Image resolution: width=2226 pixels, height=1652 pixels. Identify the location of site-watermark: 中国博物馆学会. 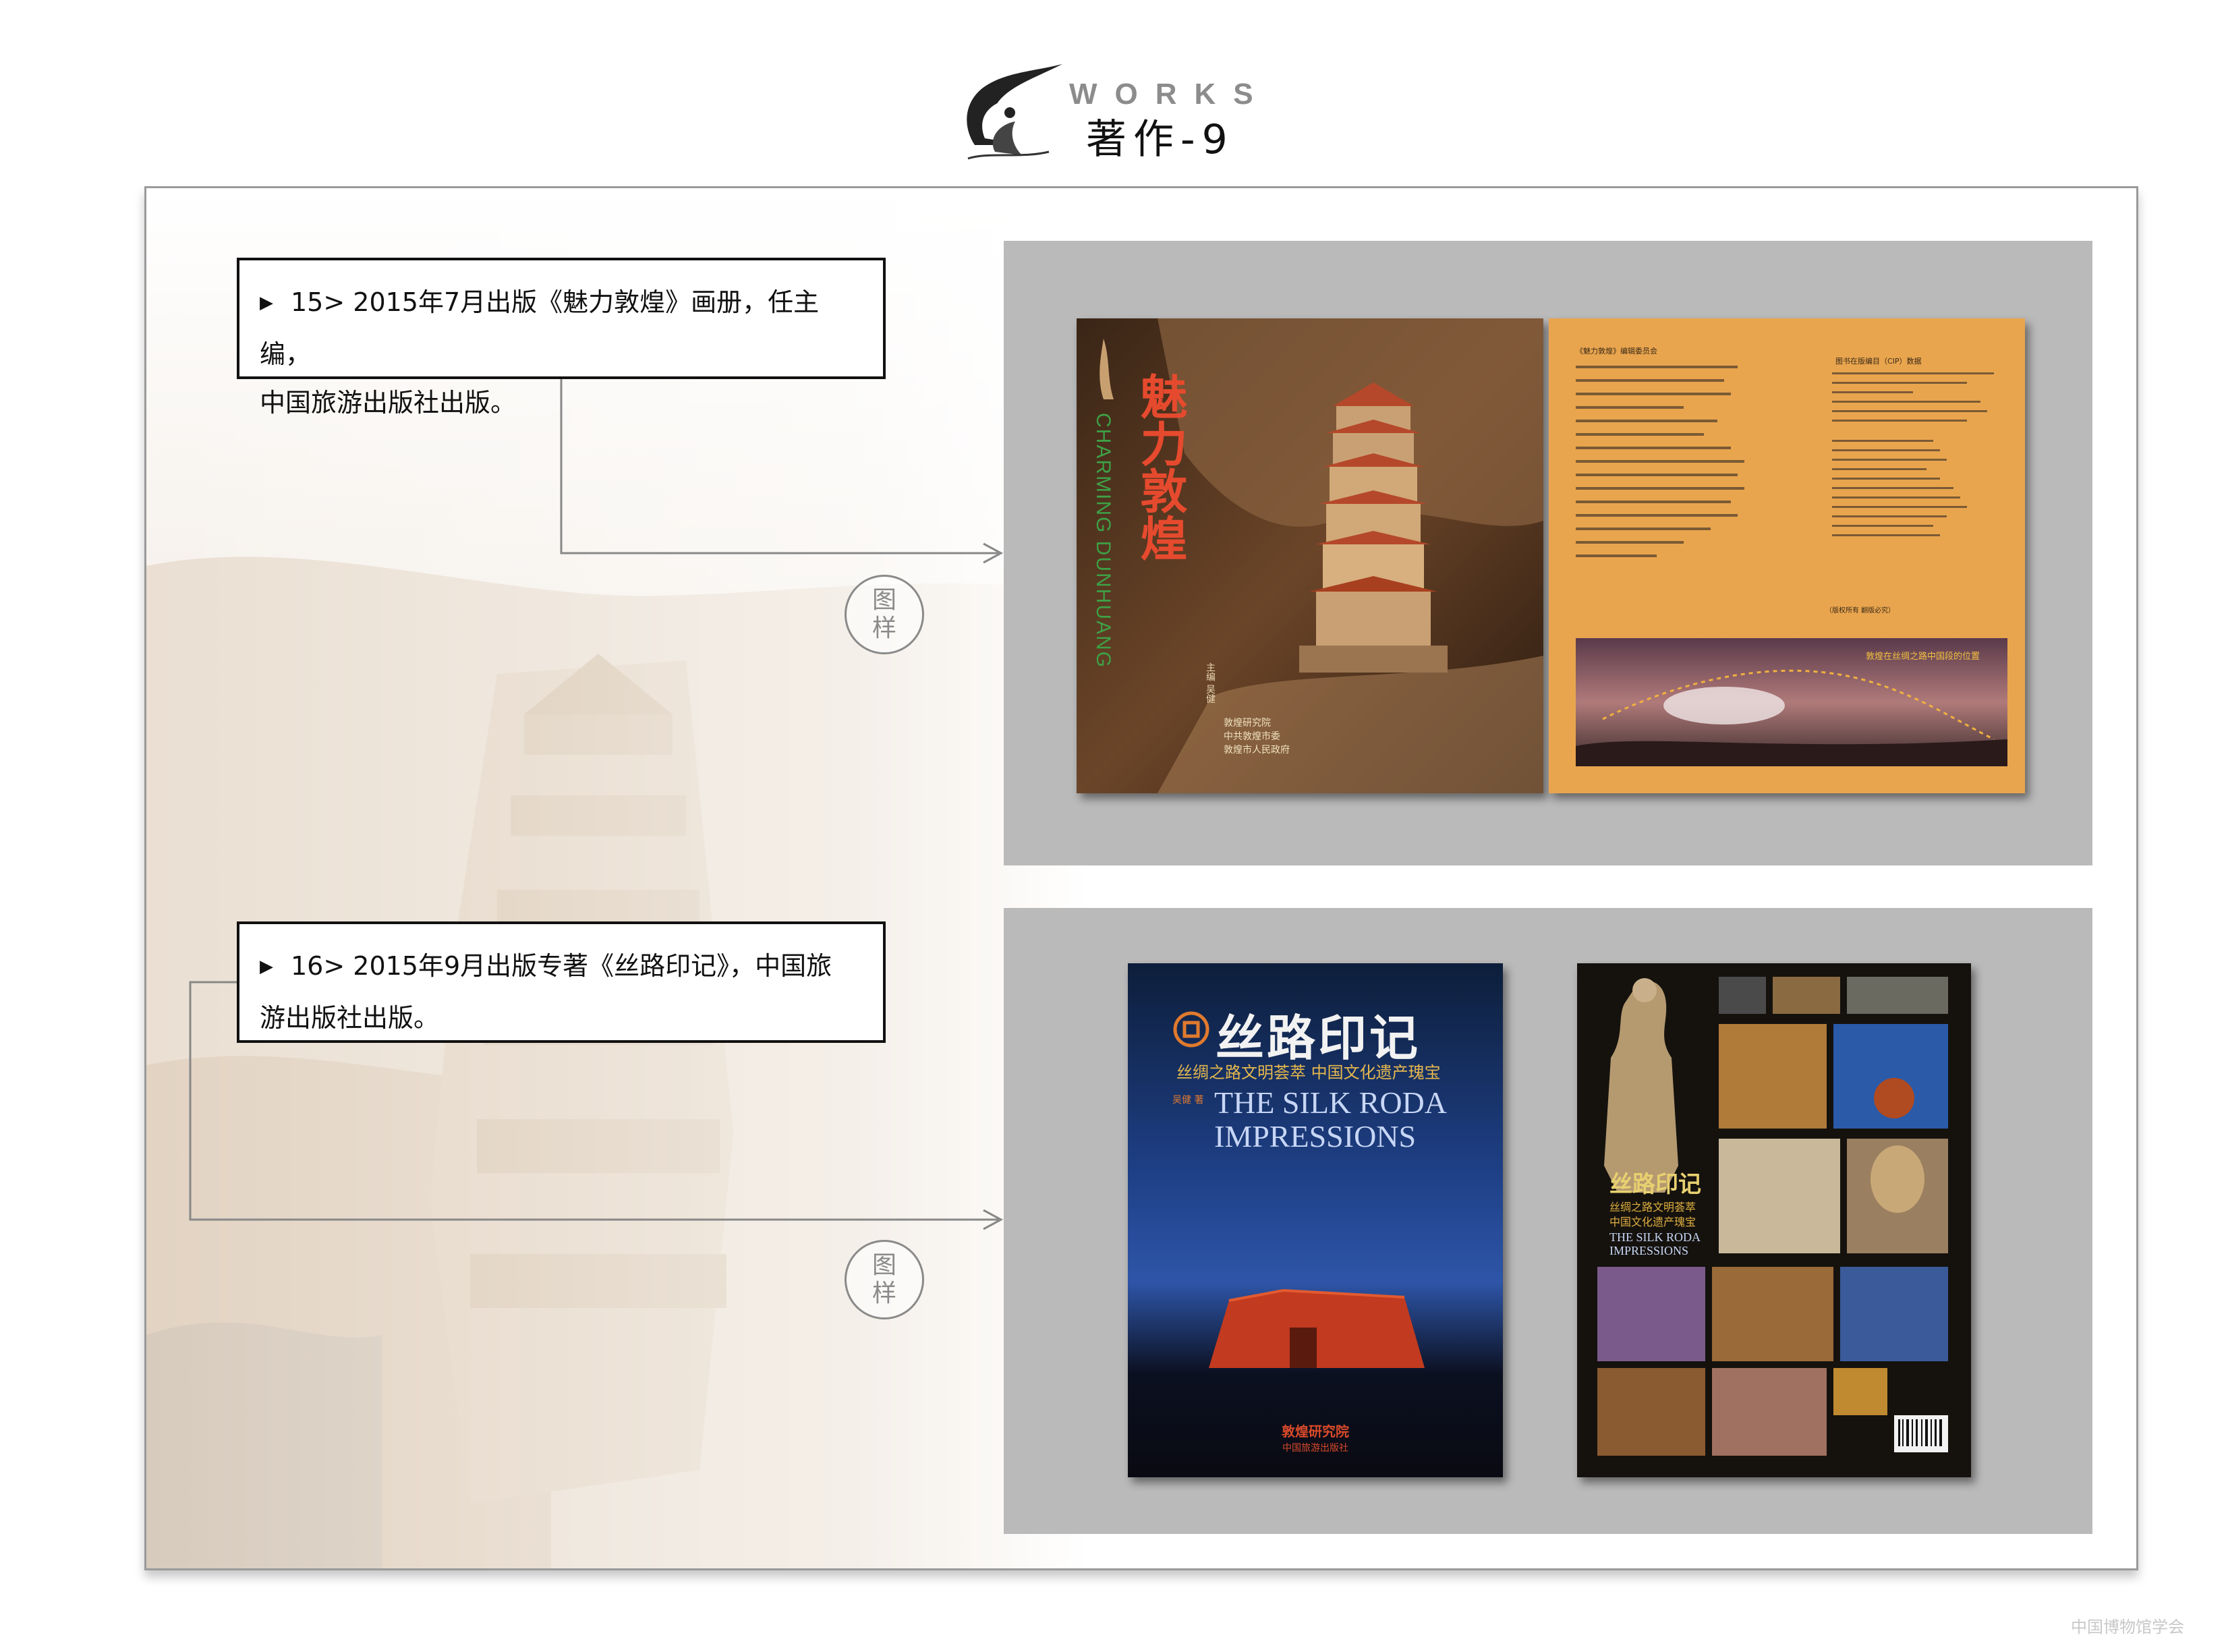
(2127, 1627).